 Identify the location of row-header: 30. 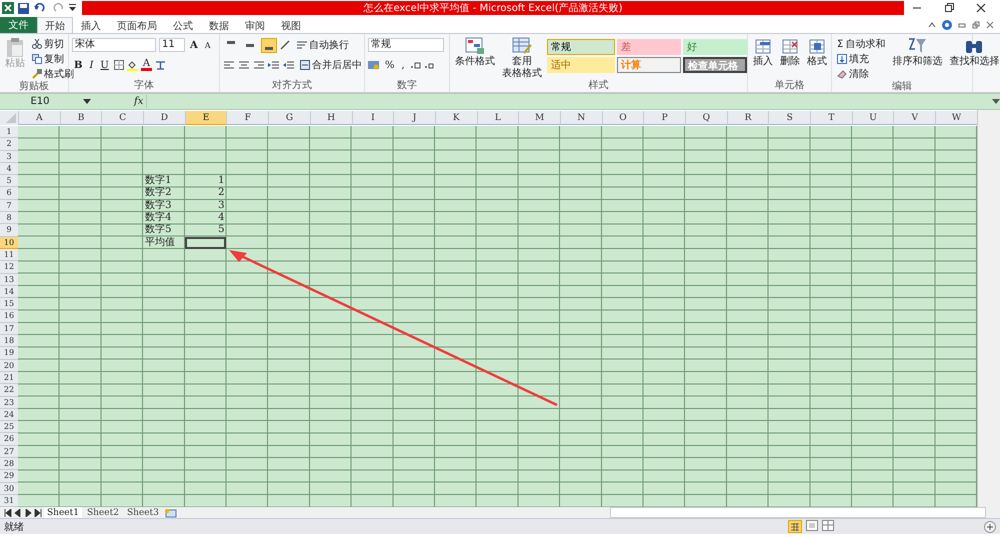
(9, 488).